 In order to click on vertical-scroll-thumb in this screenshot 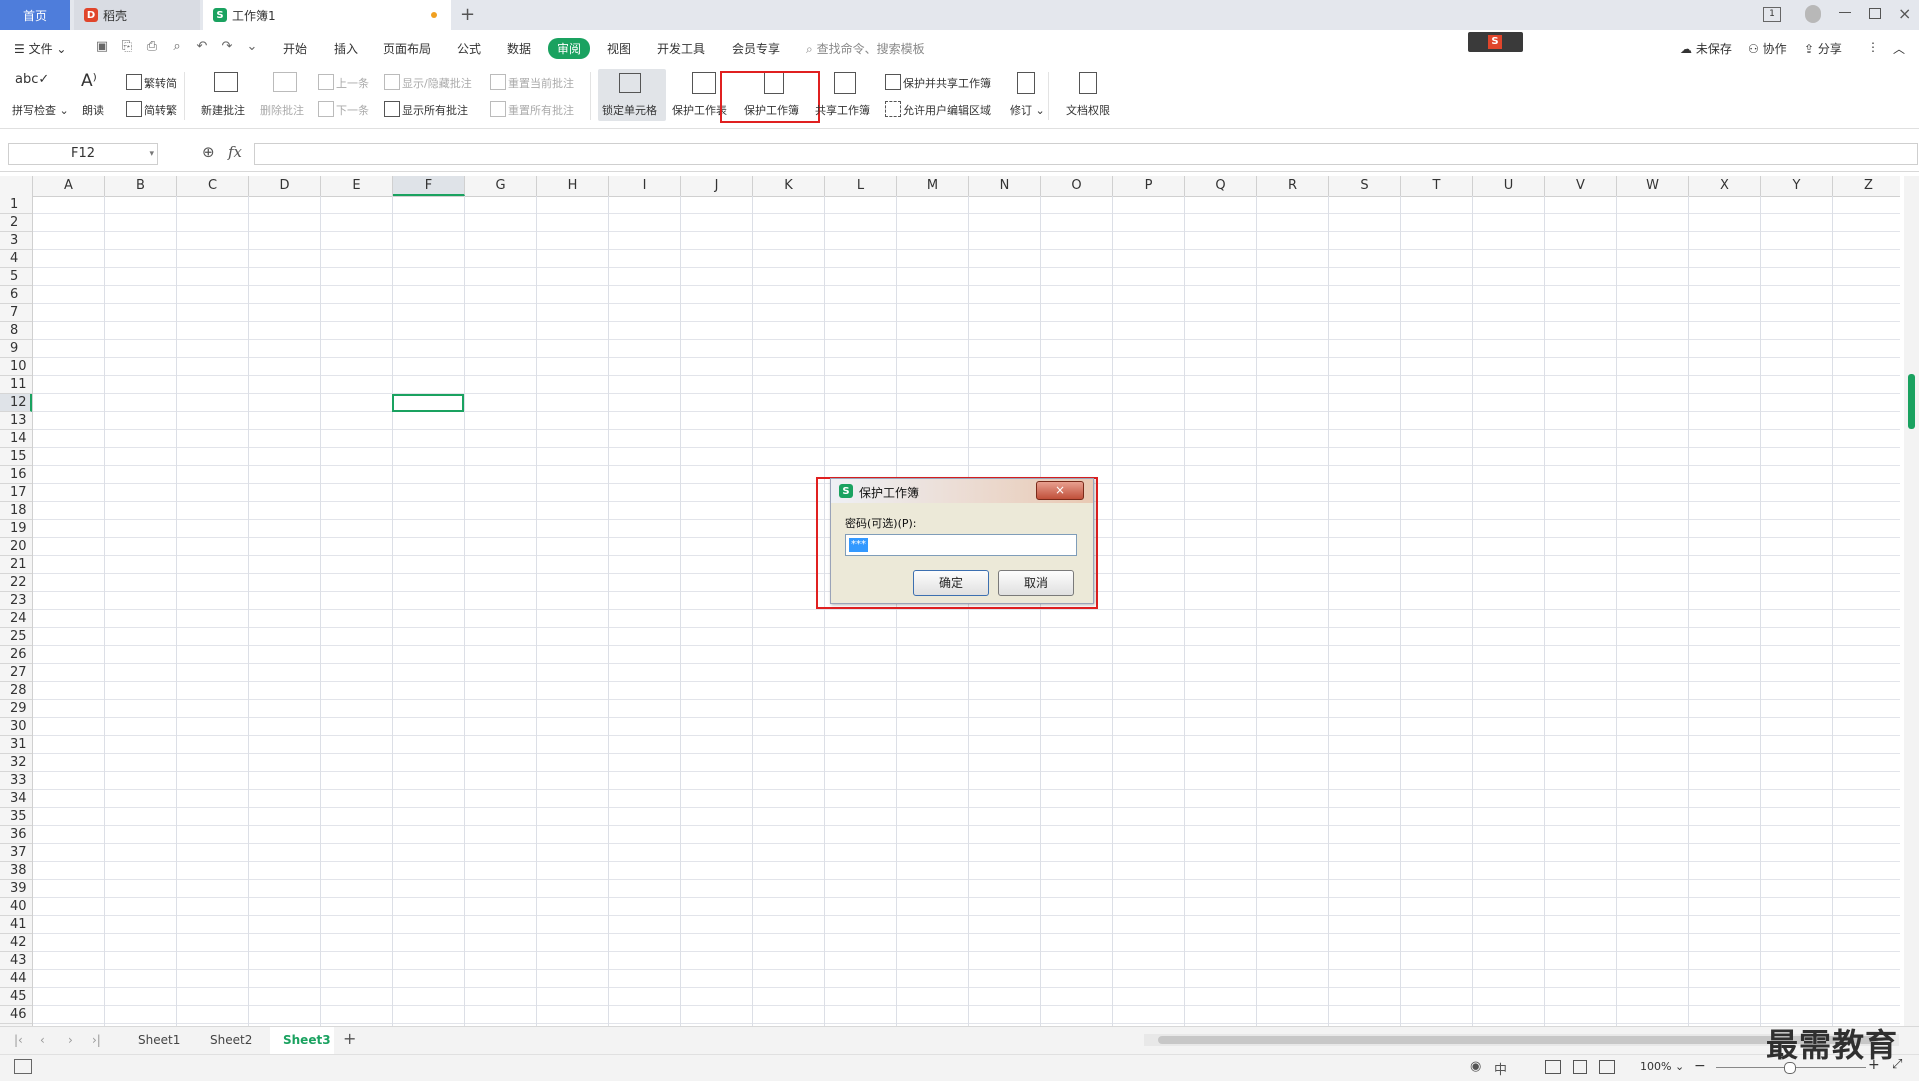, I will do `click(1911, 401)`.